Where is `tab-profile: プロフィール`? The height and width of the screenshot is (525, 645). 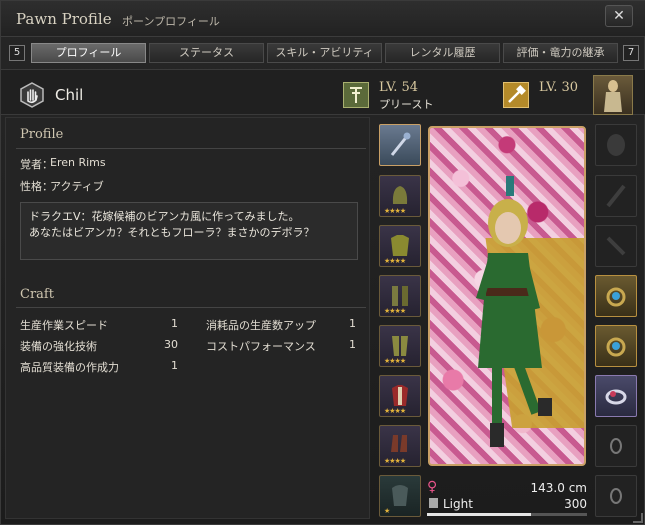
tab-profile: プロフィール is located at coordinates (88, 53).